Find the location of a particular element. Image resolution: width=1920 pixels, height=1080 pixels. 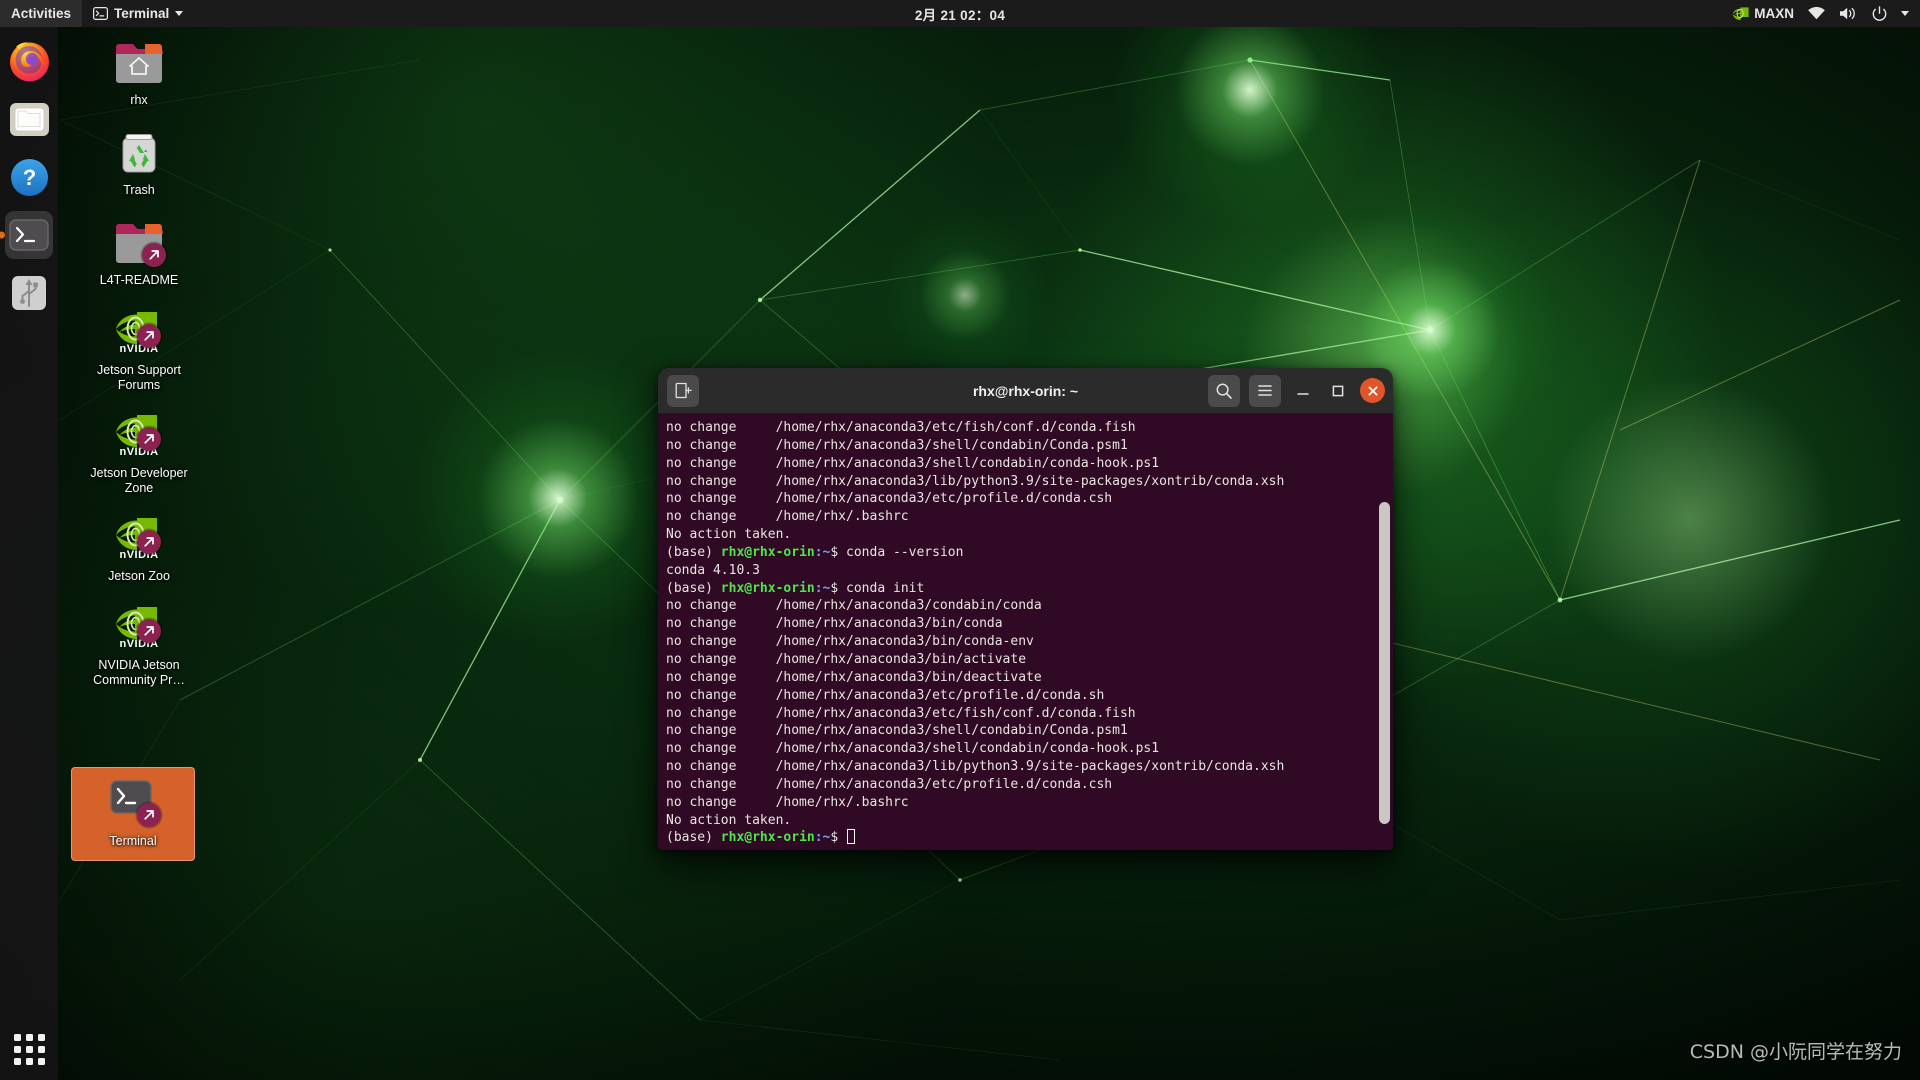

usb-icon is located at coordinates (29, 293).